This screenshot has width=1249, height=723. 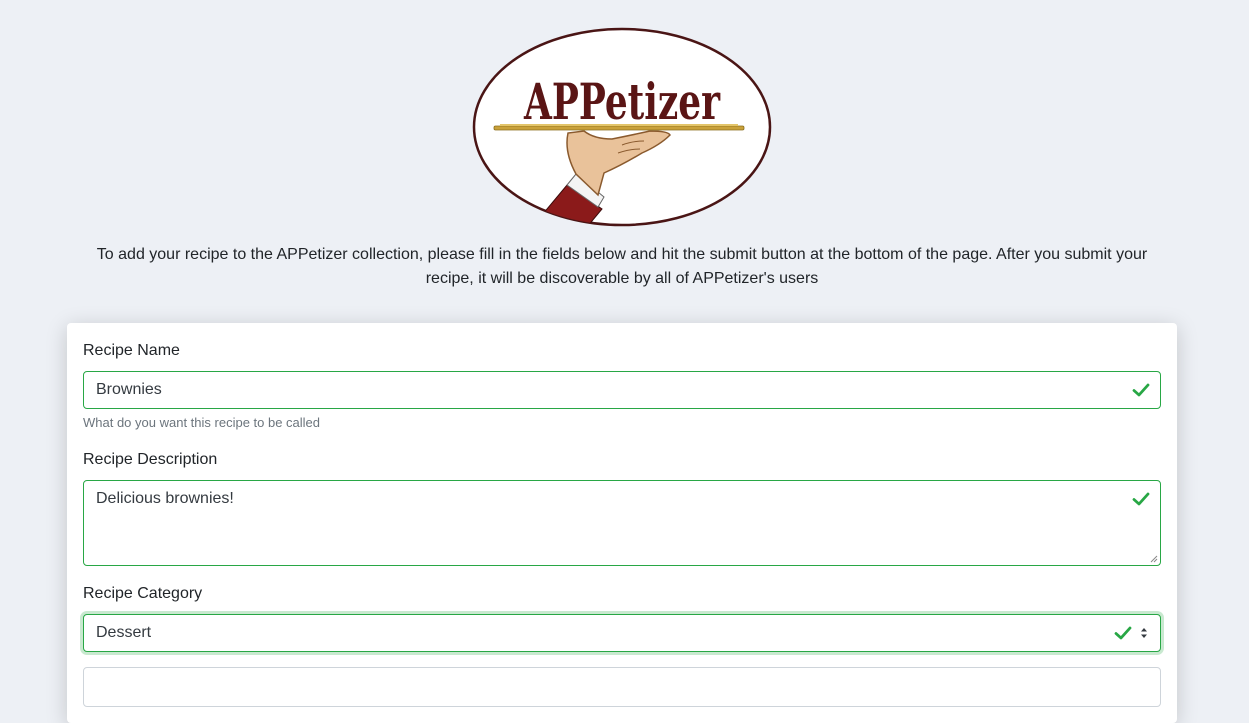 I want to click on recipe-name-value: Brownies, so click(x=129, y=389).